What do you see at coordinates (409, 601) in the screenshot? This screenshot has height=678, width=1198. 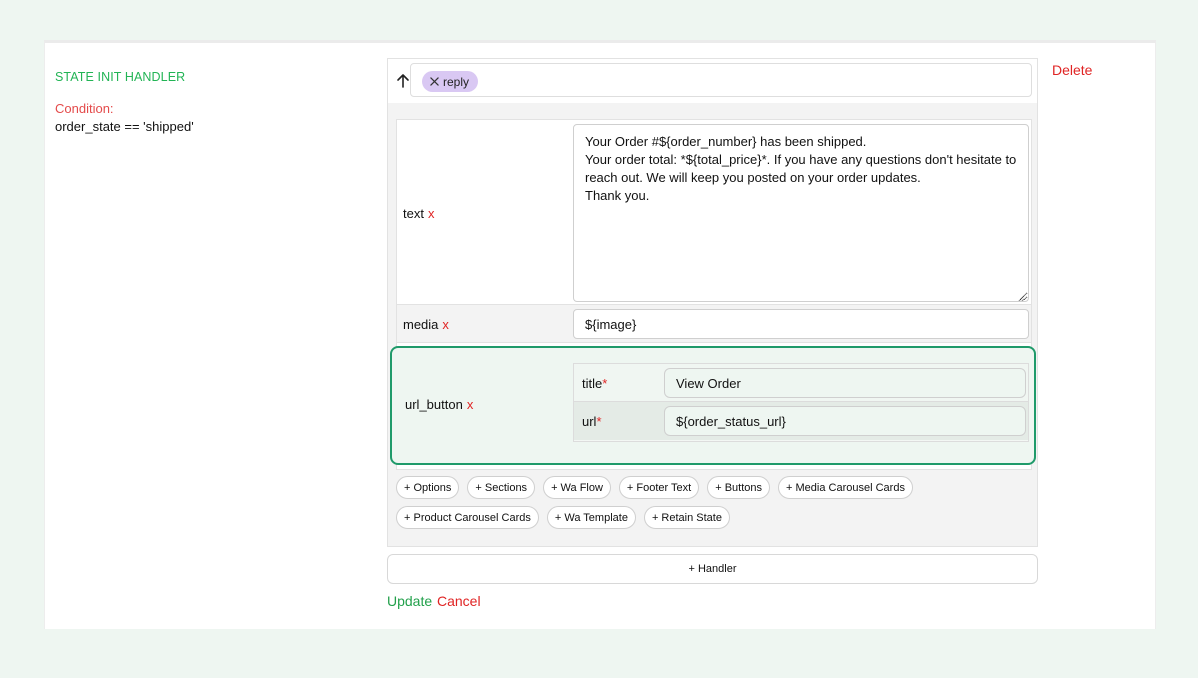 I see `update-link: Update` at bounding box center [409, 601].